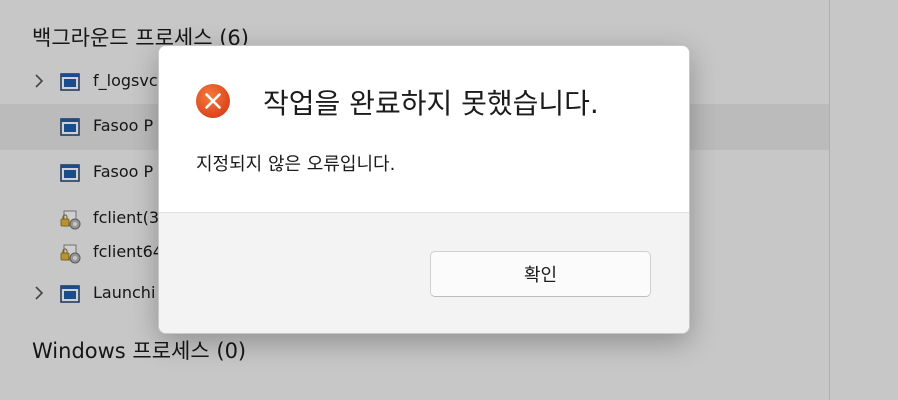  Describe the element at coordinates (296, 164) in the screenshot. I see `dialog-message: 지정되지 않은 오류입니다.` at that location.